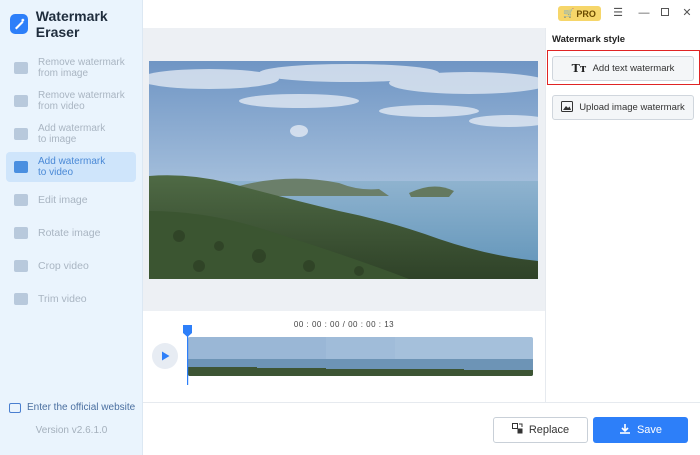  I want to click on image-add-icon, so click(21, 134).